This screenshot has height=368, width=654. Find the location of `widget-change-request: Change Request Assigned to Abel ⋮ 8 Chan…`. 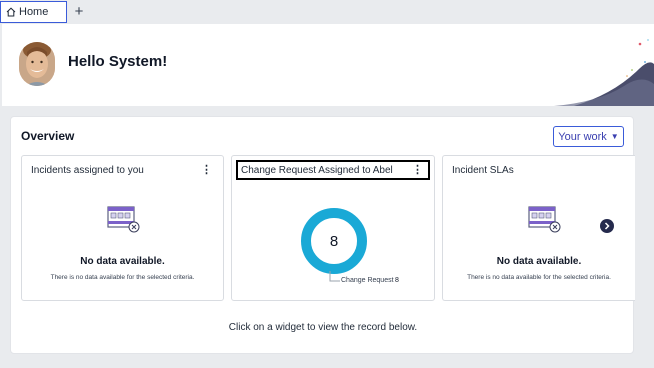

widget-change-request: Change Request Assigned to Abel ⋮ 8 Chan… is located at coordinates (333, 228).